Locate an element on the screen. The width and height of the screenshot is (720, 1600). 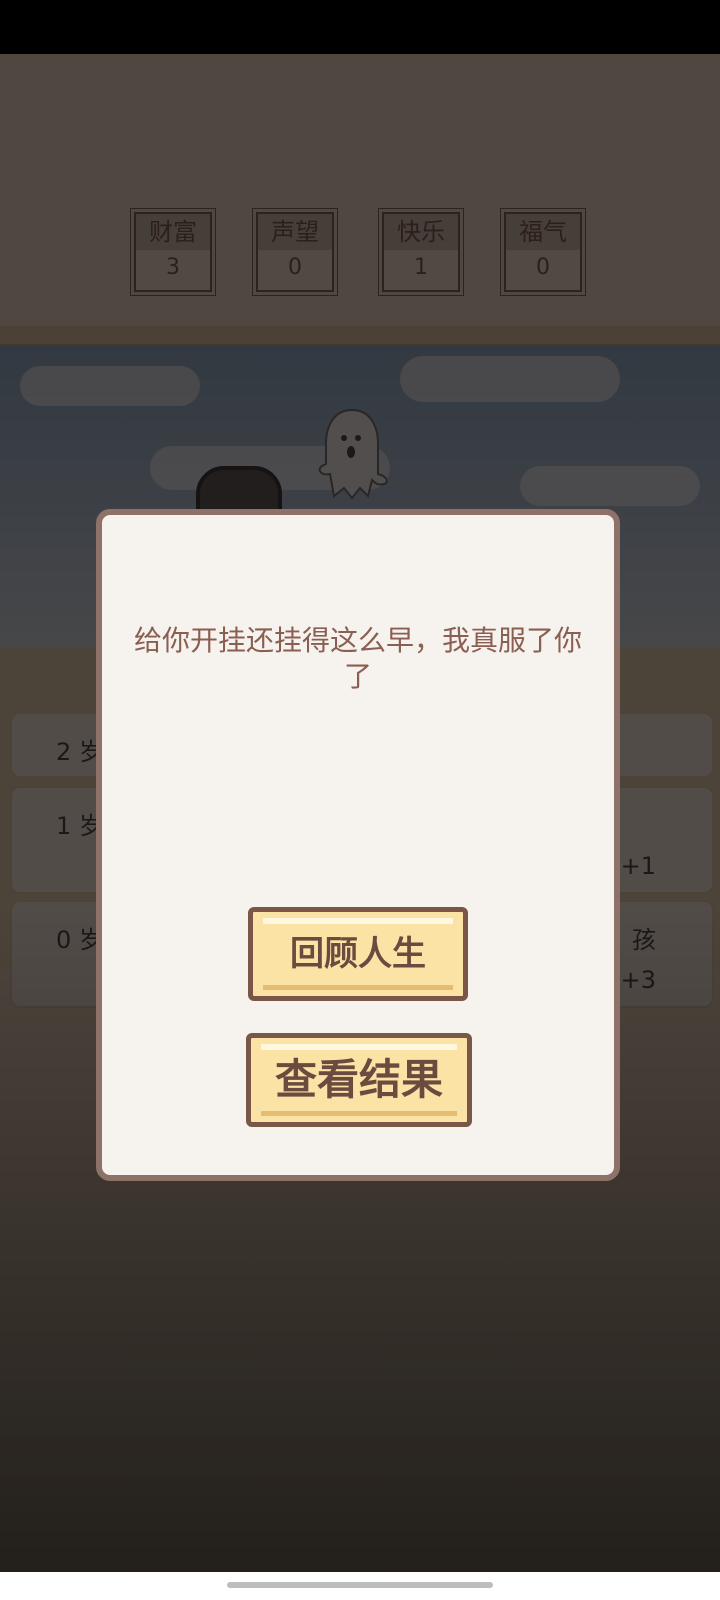
review-life-label: 回顾人生 is located at coordinates (358, 954).